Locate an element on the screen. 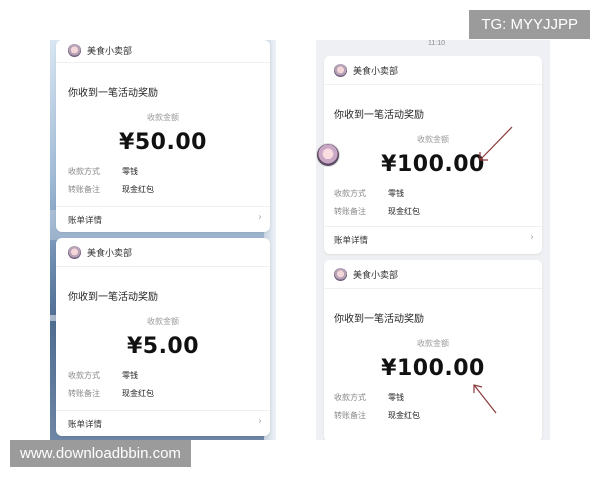  watermark-bottom: www.downloadbbin.com is located at coordinates (100, 453).